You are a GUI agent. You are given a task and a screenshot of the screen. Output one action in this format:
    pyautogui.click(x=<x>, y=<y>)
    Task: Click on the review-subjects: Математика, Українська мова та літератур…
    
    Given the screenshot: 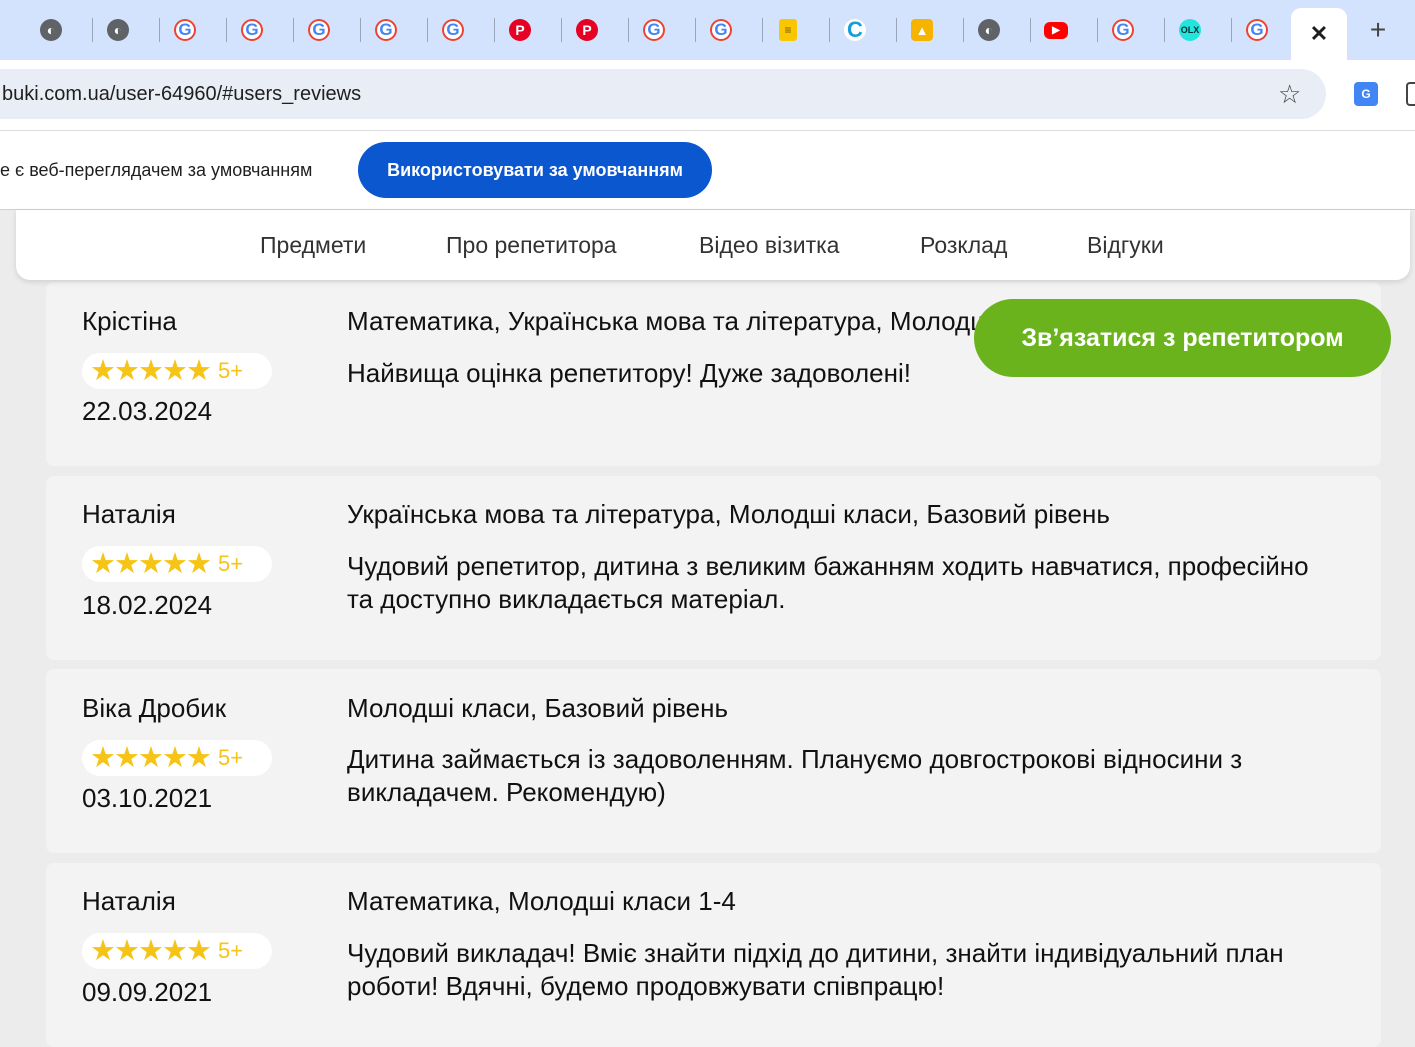 What is the action you would take?
    pyautogui.click(x=710, y=321)
    